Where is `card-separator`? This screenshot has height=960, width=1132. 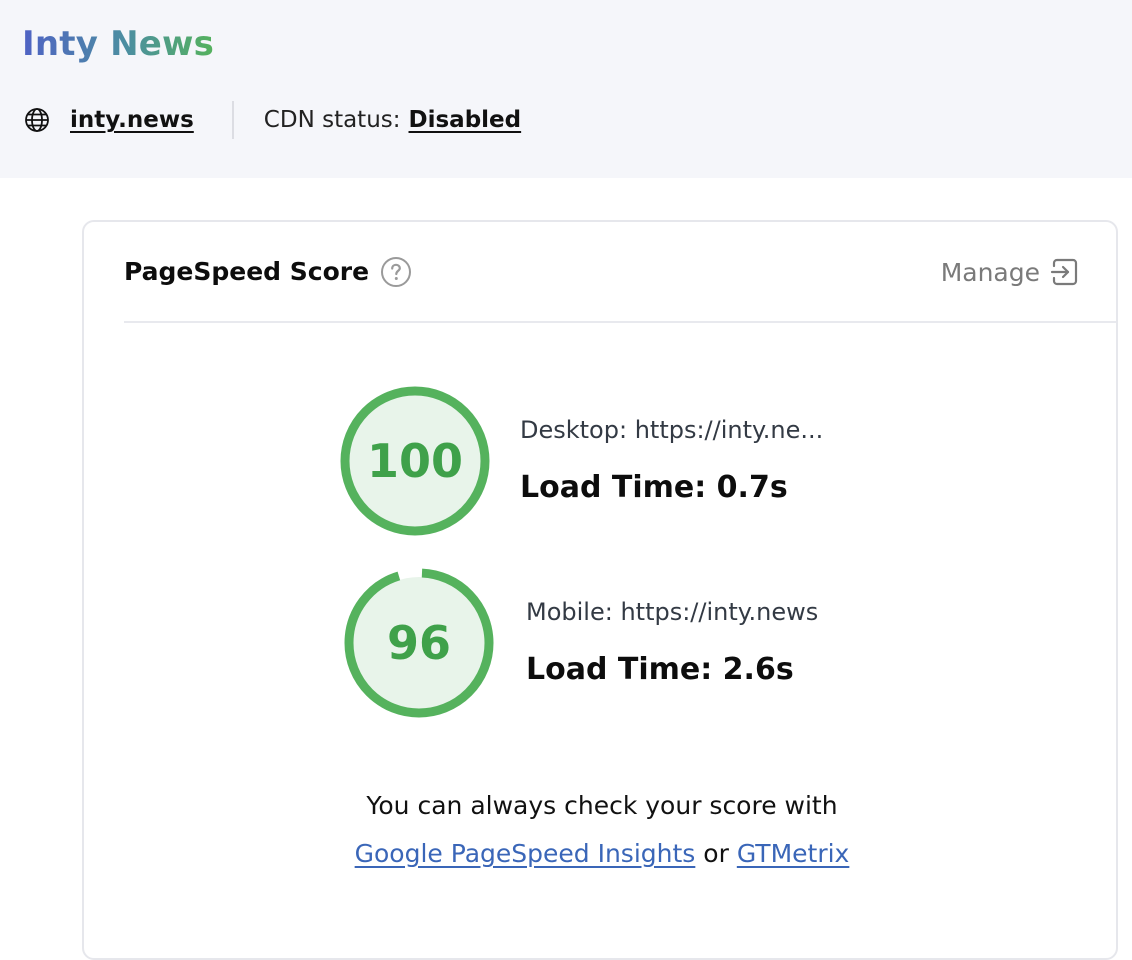 card-separator is located at coordinates (620, 322).